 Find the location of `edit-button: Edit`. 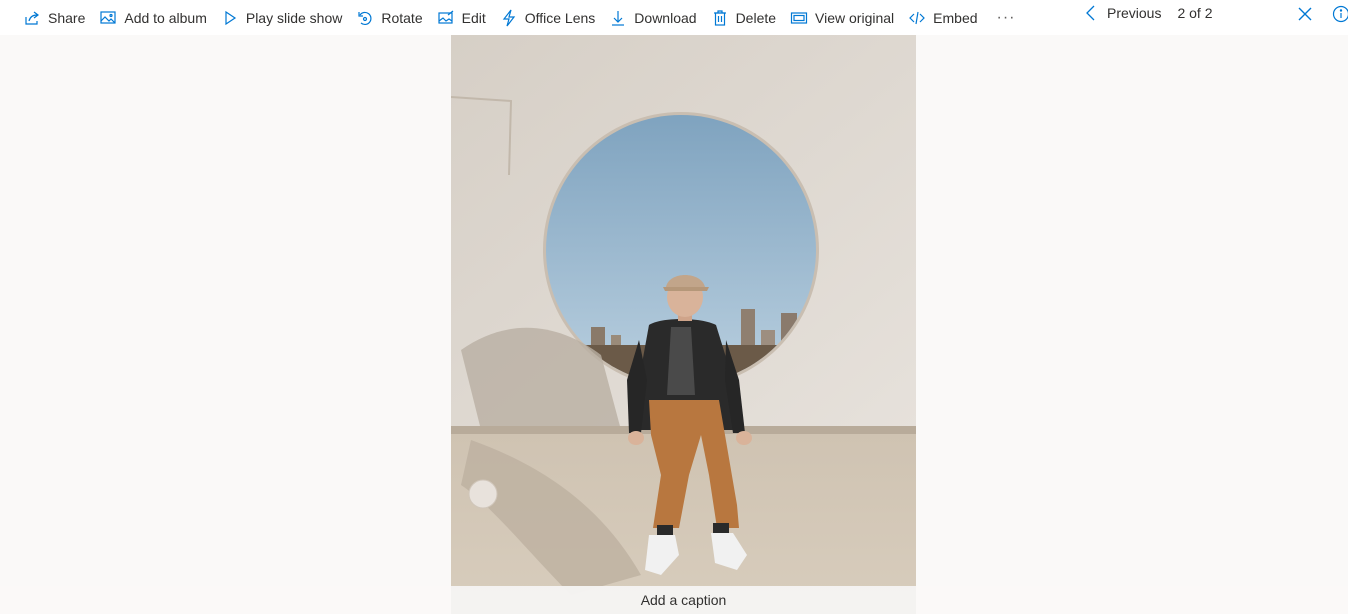

edit-button: Edit is located at coordinates (461, 18).